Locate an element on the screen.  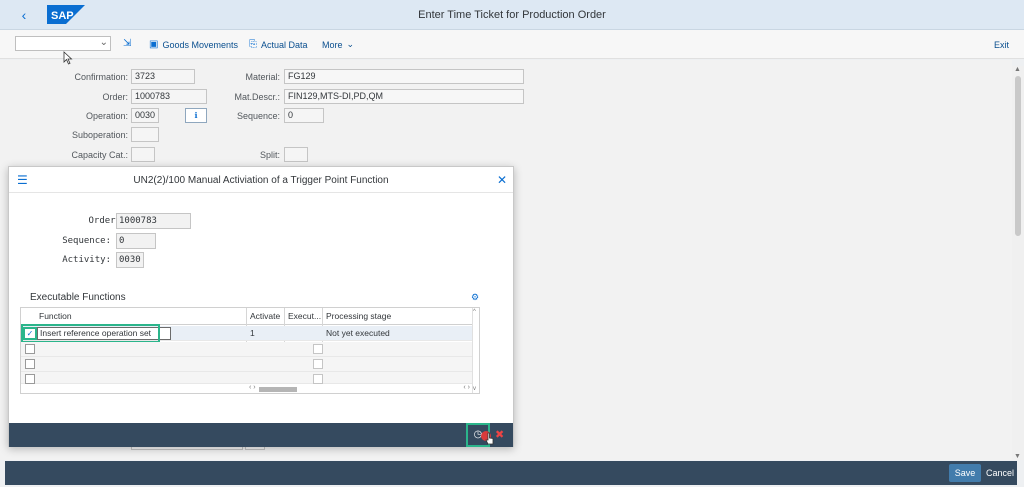
scroll-down-icon: ▼ is located at coordinates (1017, 456).